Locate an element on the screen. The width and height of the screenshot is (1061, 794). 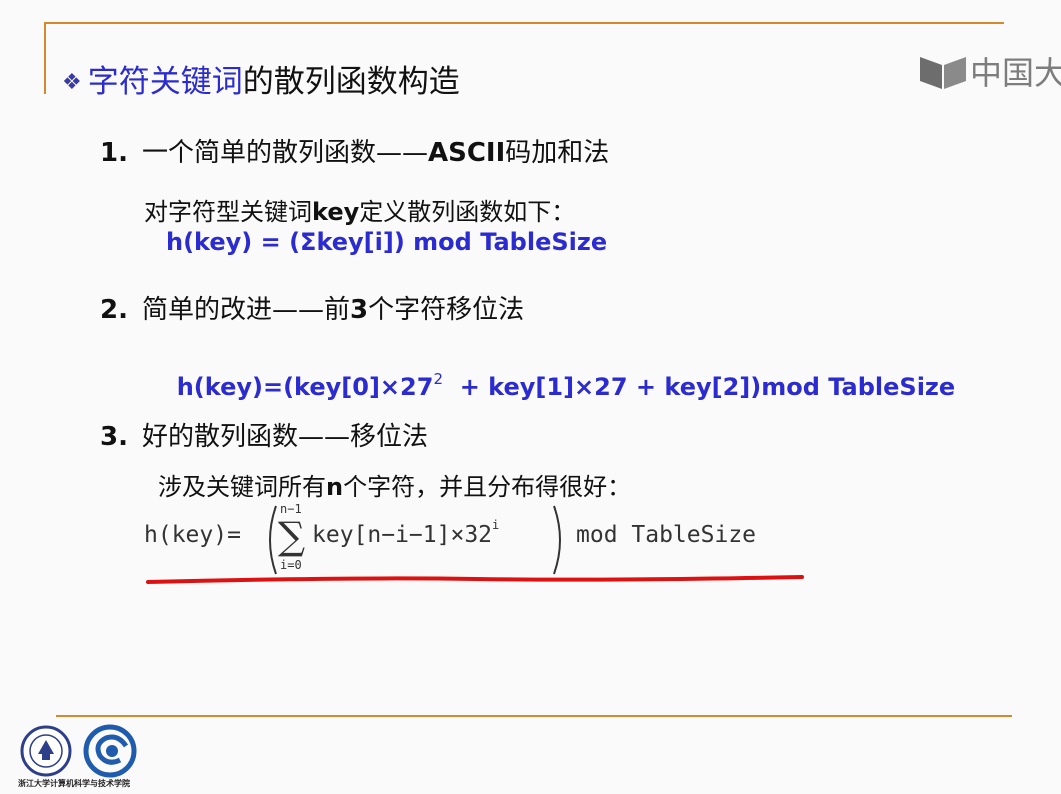
red-underline is located at coordinates (475, 579).